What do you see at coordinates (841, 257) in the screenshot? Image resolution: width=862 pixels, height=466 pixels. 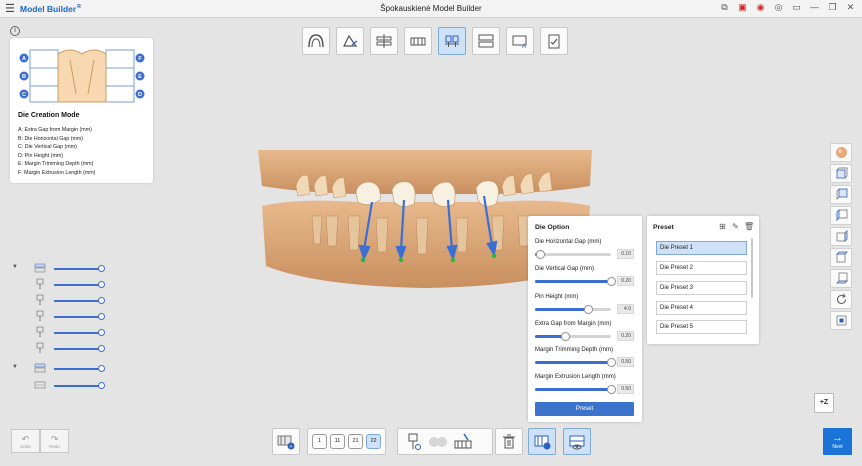 I see `top-view-button` at bounding box center [841, 257].